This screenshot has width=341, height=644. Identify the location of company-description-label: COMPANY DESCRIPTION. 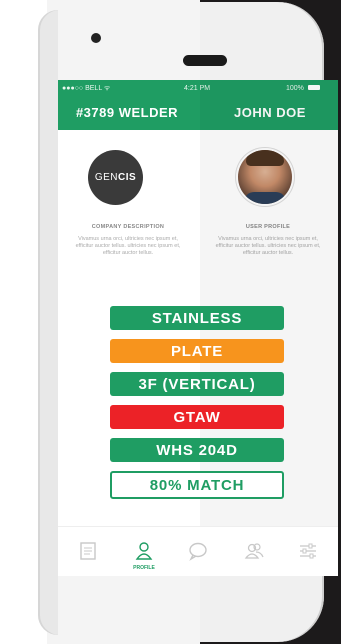
(128, 227).